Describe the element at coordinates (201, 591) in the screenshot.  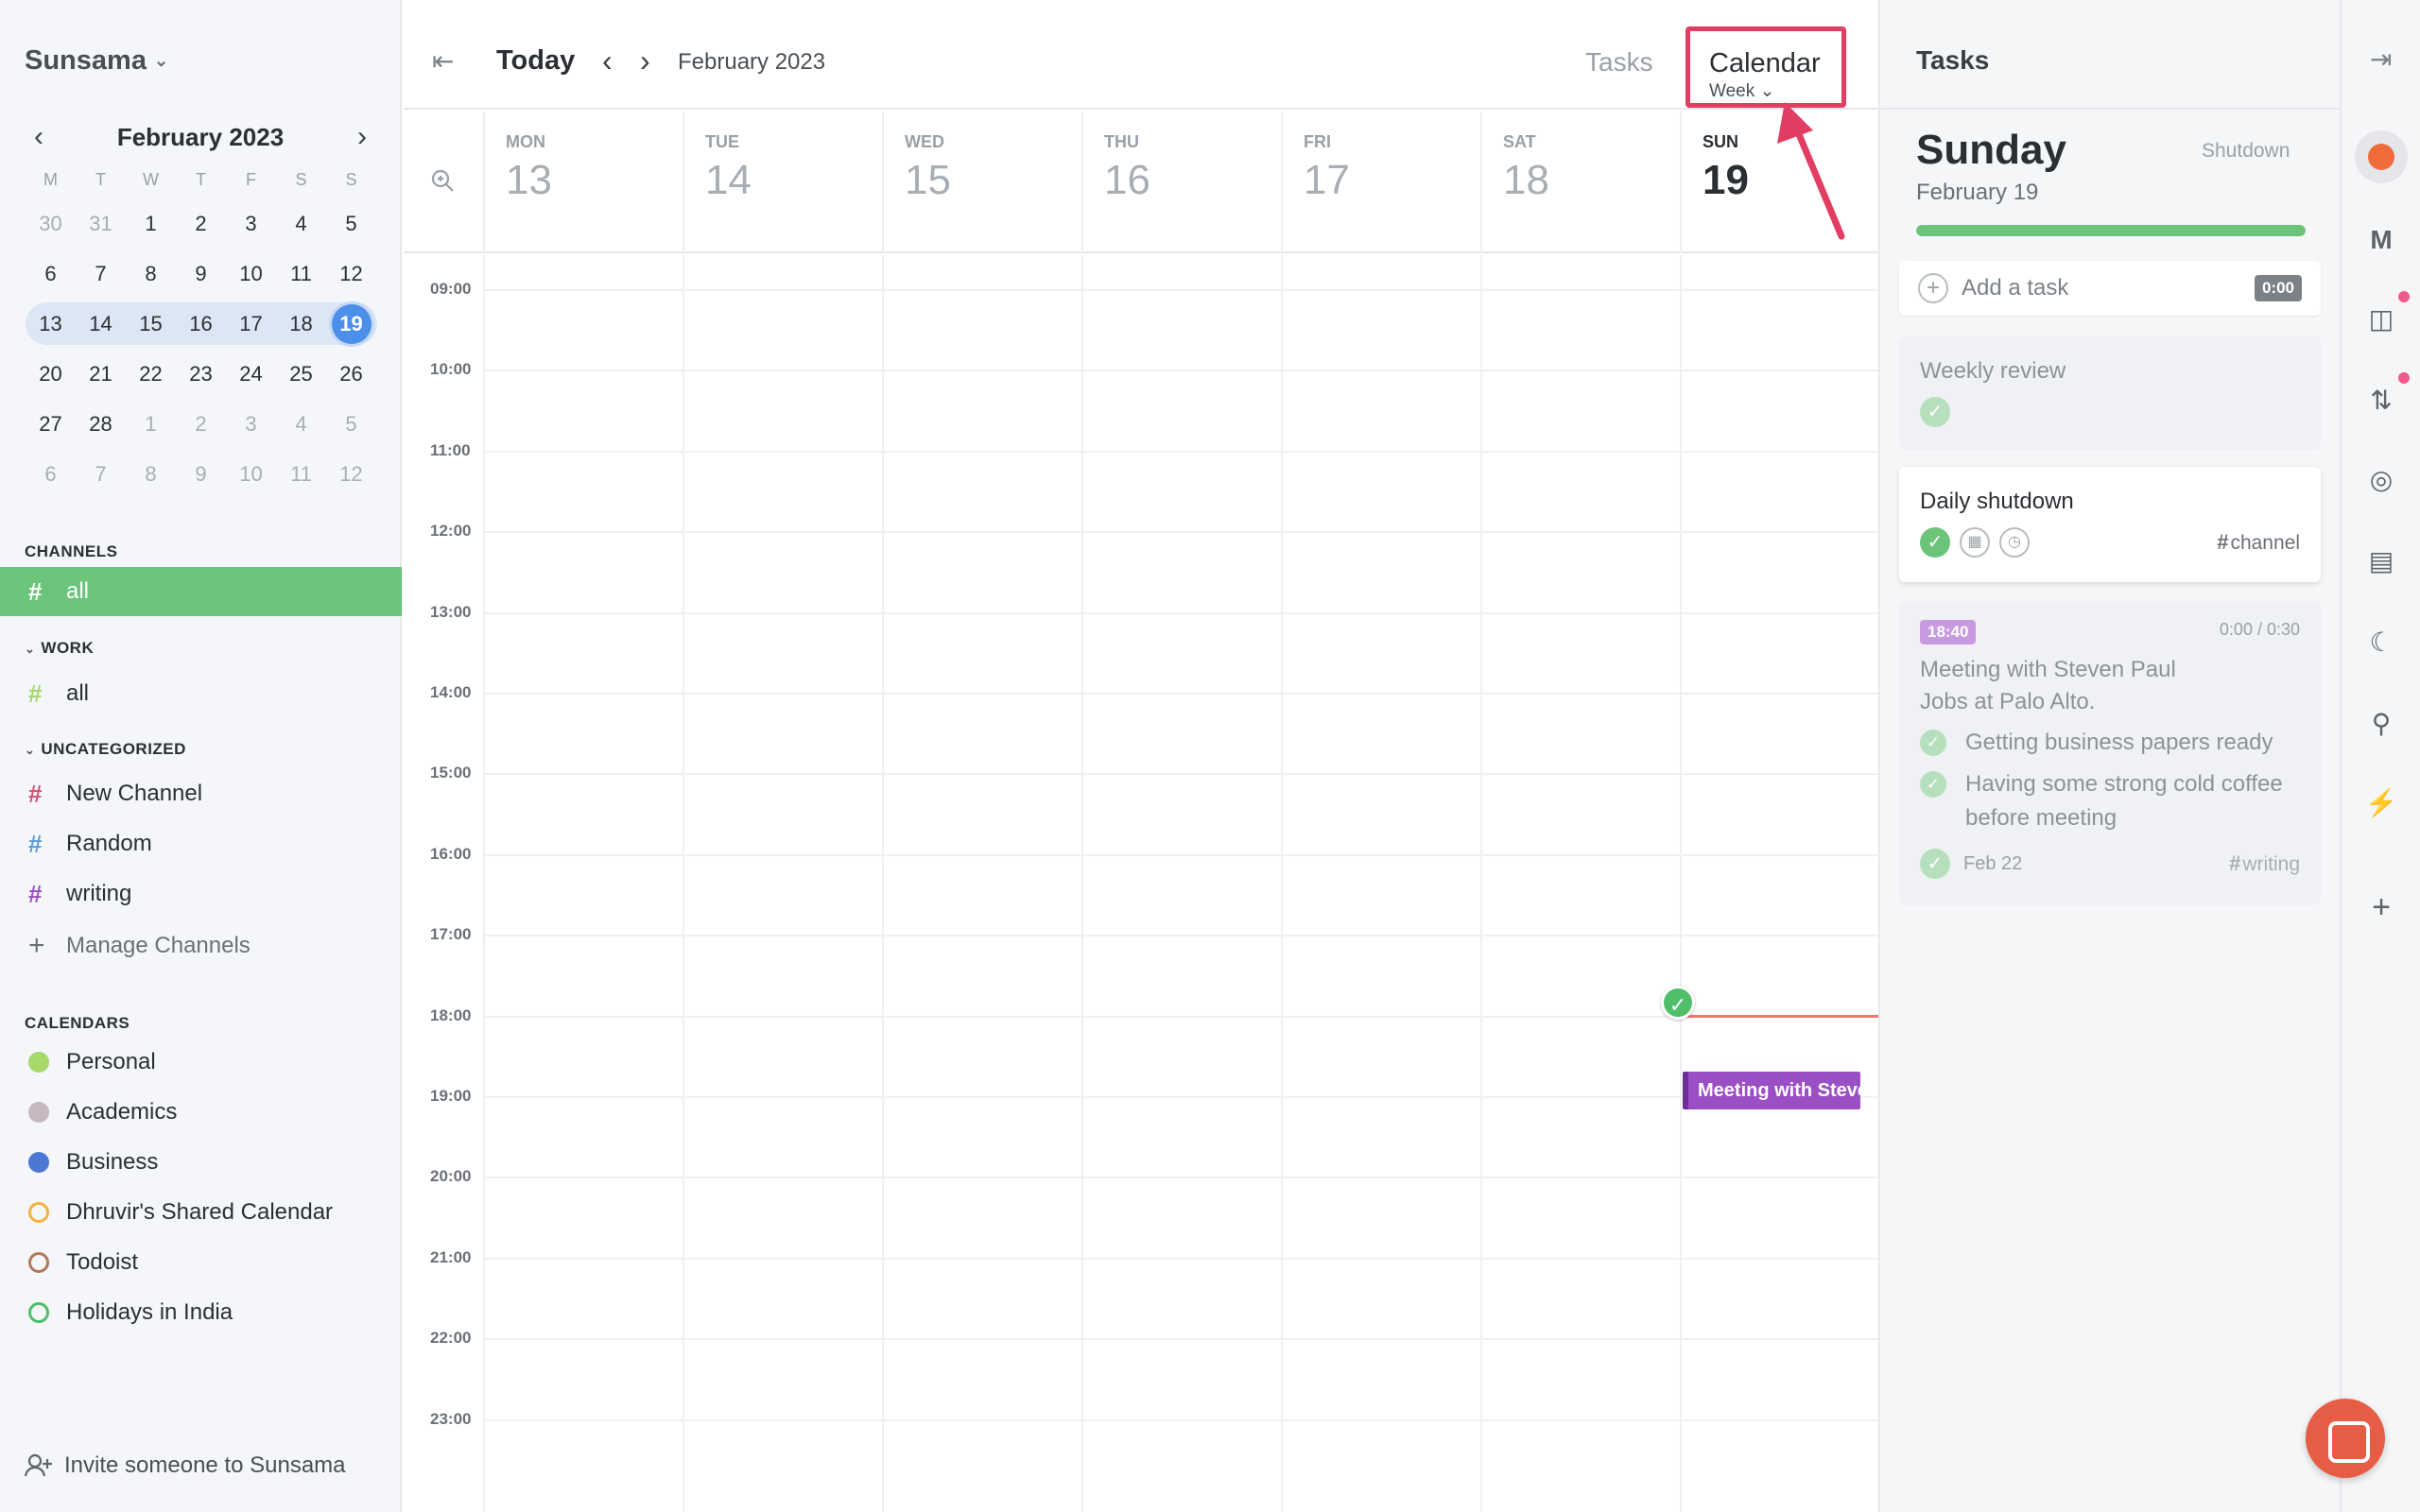
I see `channel-all: # all` at that location.